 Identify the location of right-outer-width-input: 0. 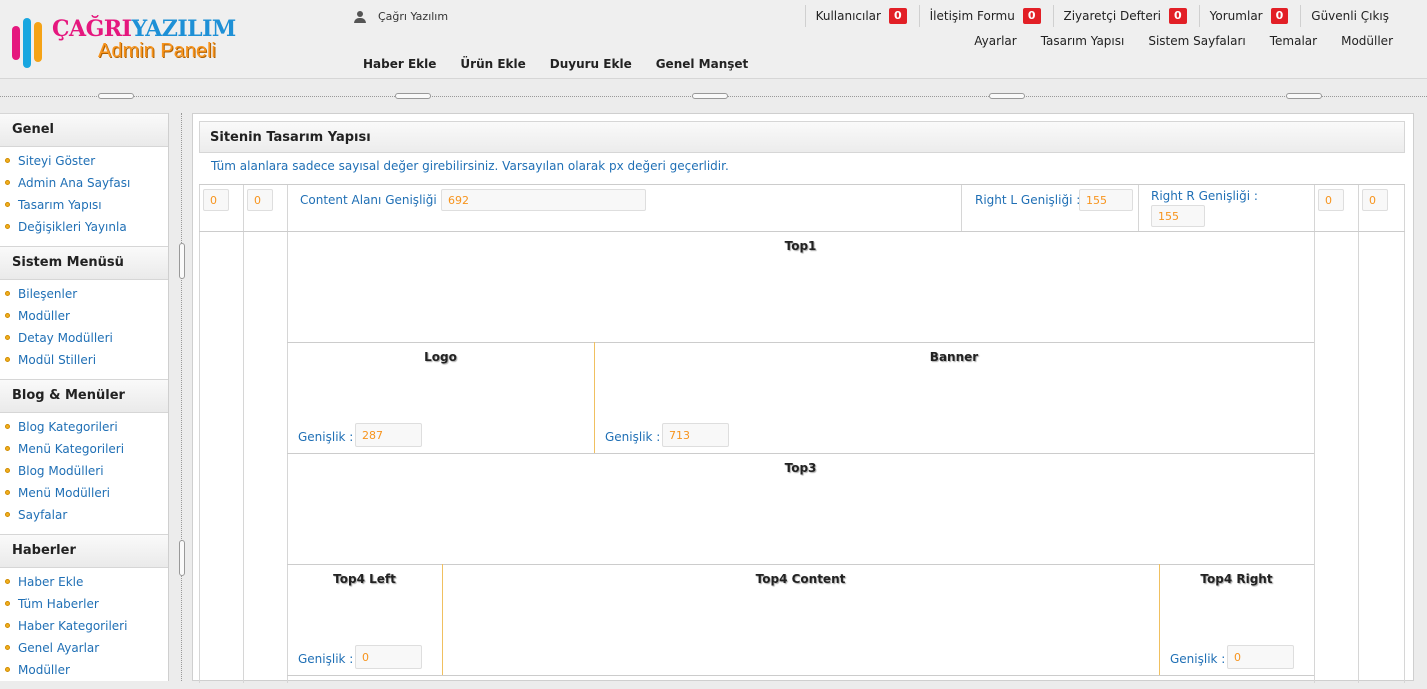
(1375, 200).